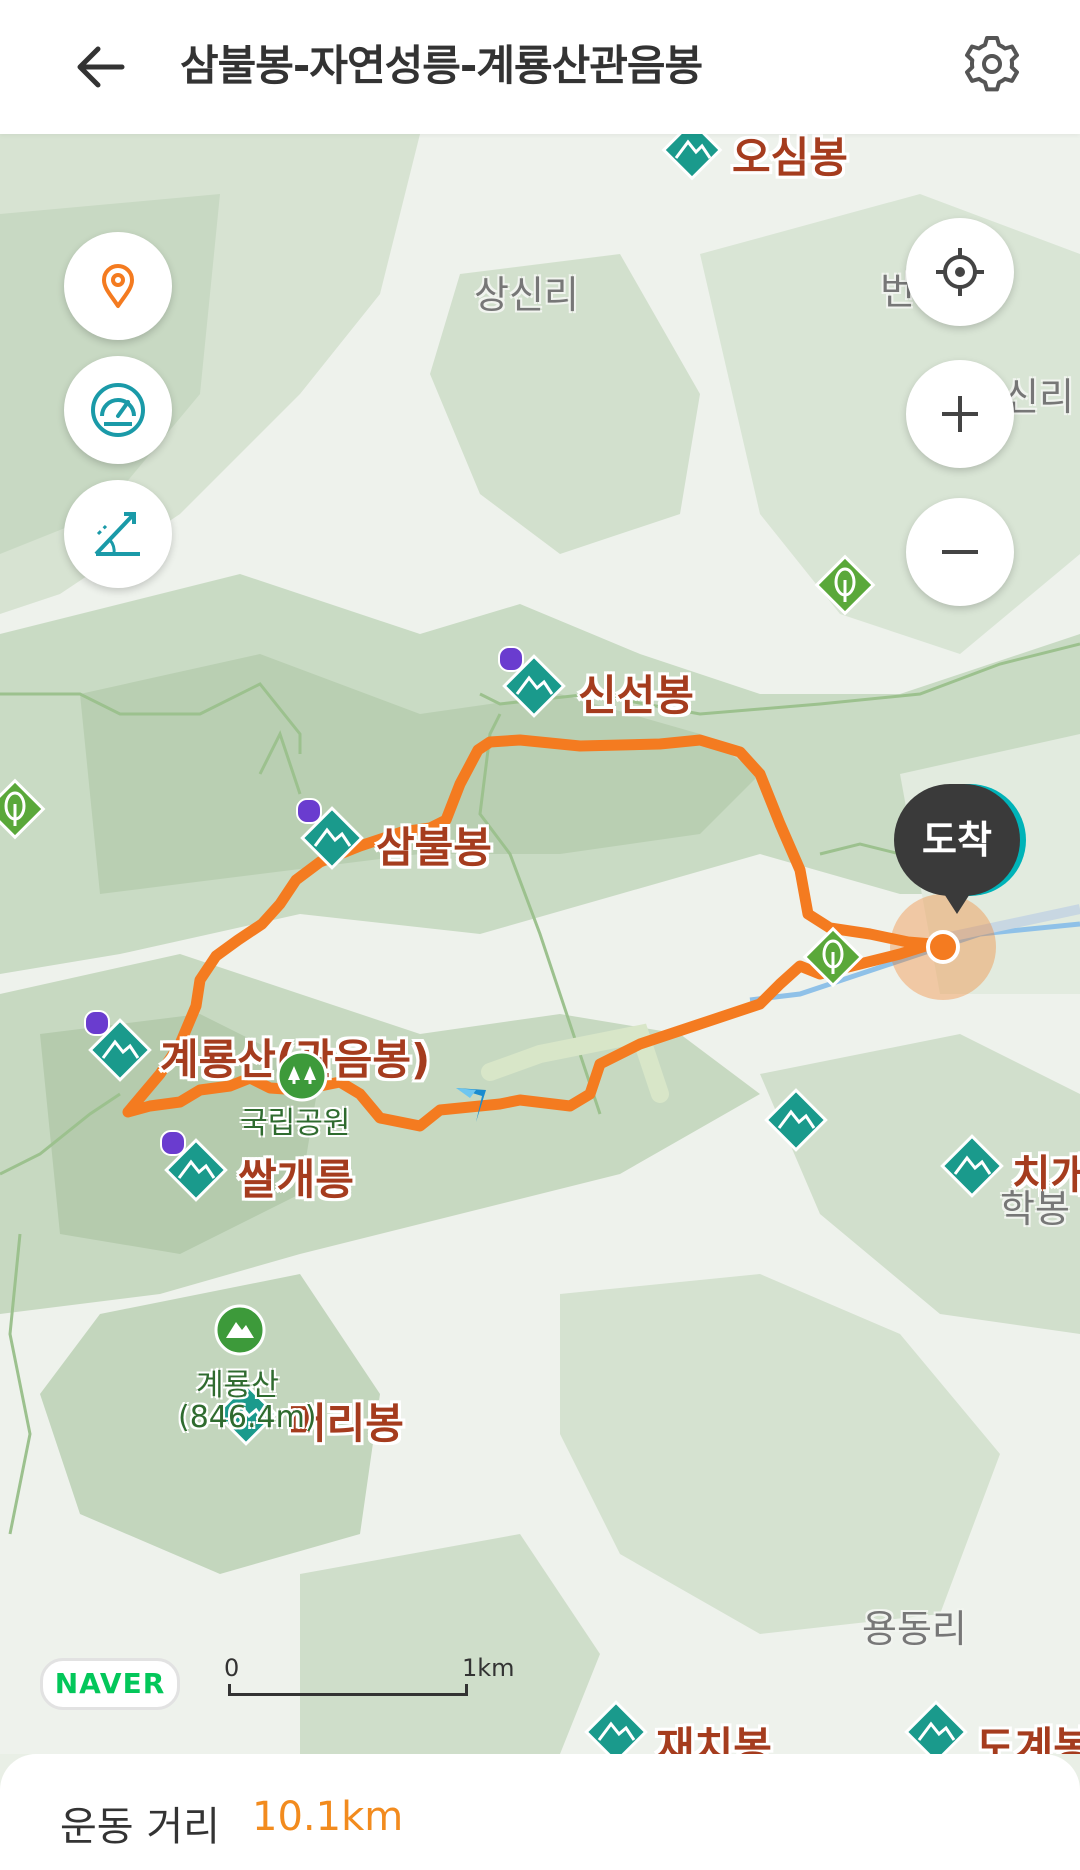 The image size is (1080, 1870). Describe the element at coordinates (1039, 397) in the screenshot. I see `village-label: 신리` at that location.